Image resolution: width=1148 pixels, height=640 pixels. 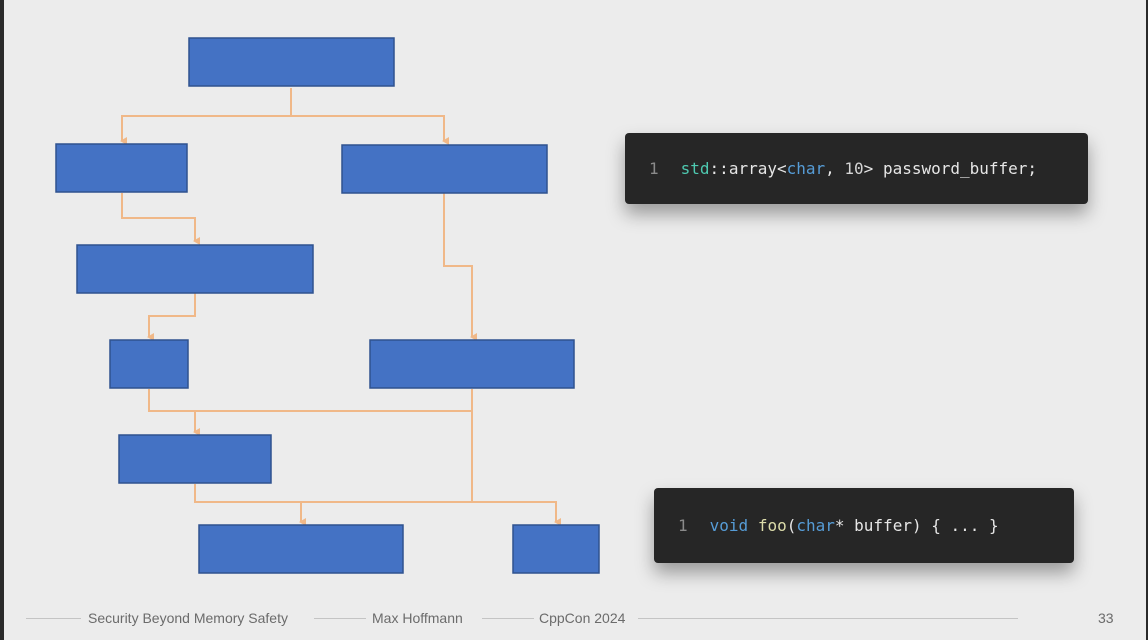 What do you see at coordinates (377, 505) in the screenshot?
I see `edge-lower-to-bottom` at bounding box center [377, 505].